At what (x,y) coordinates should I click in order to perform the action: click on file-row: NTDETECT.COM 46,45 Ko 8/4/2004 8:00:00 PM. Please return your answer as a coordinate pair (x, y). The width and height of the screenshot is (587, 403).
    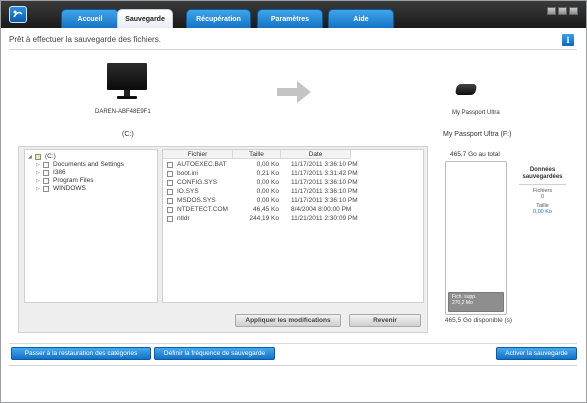
    Looking at the image, I should click on (294, 210).